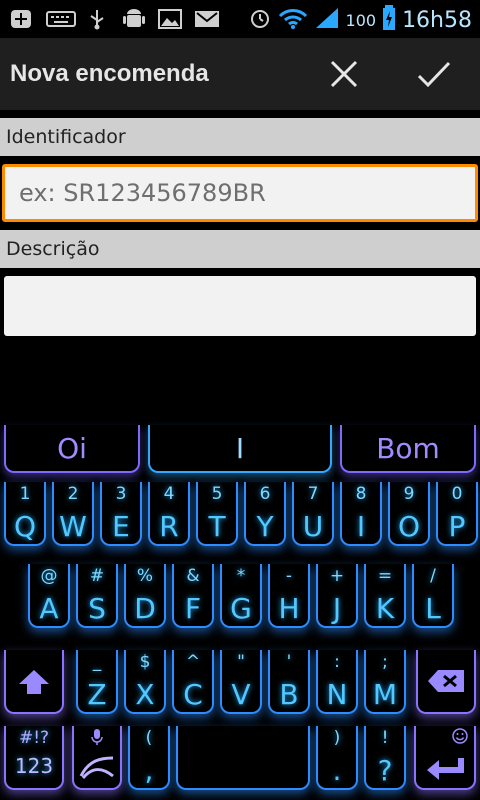  Describe the element at coordinates (207, 19) in the screenshot. I see `gmail-icon` at that location.